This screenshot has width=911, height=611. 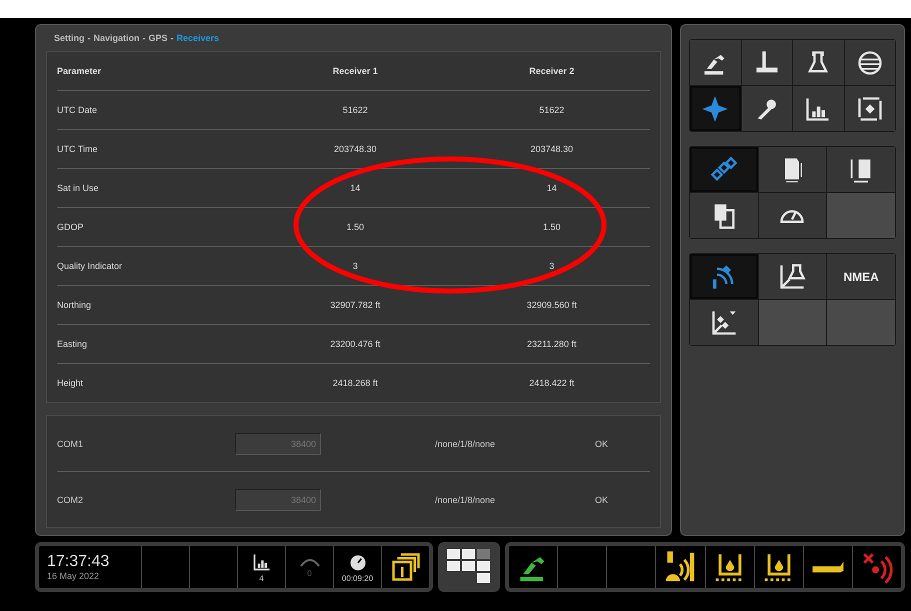 I want to click on breadcrumb-item: GPS, so click(x=158, y=38).